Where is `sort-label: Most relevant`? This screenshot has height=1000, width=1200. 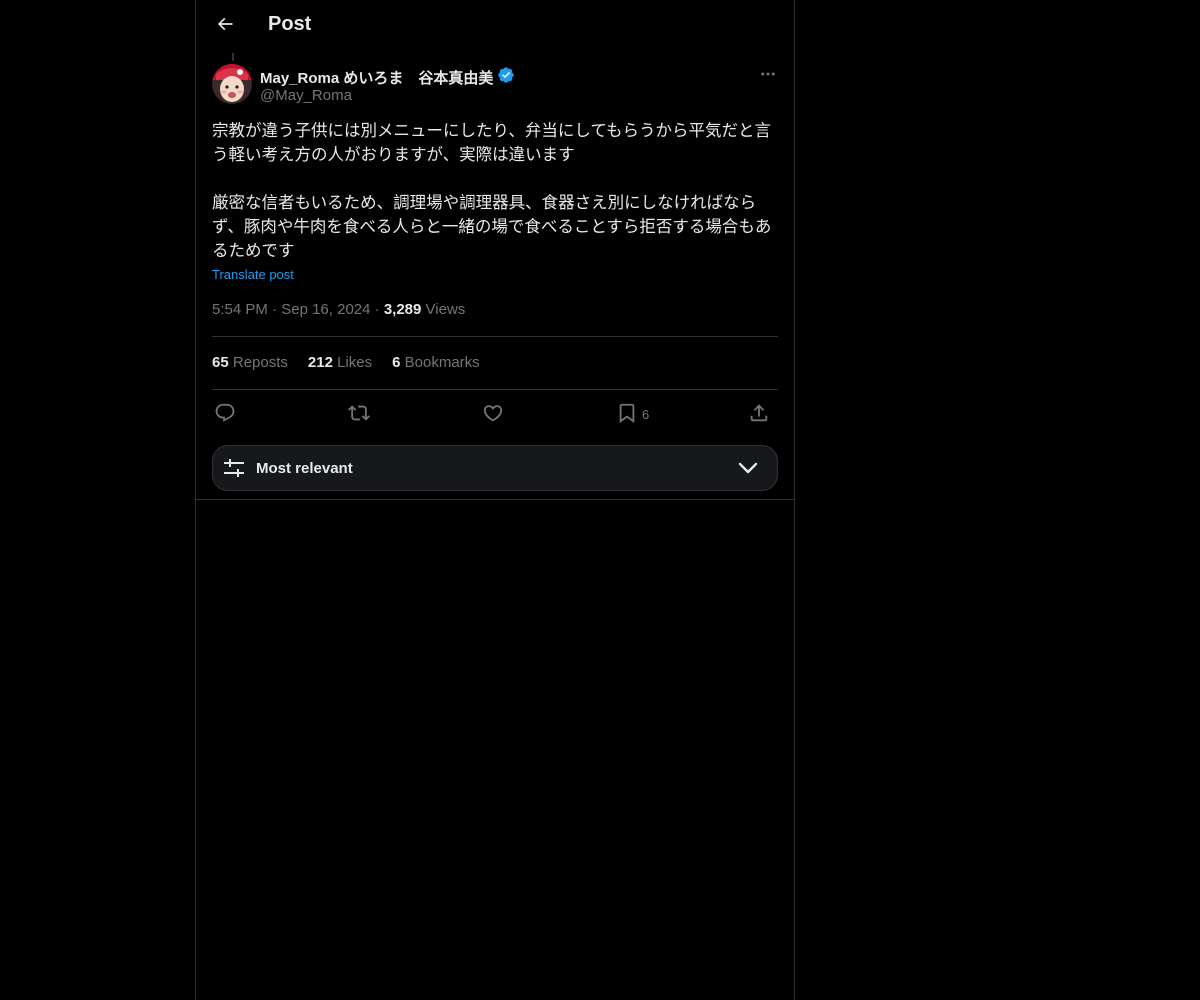 sort-label: Most relevant is located at coordinates (304, 468).